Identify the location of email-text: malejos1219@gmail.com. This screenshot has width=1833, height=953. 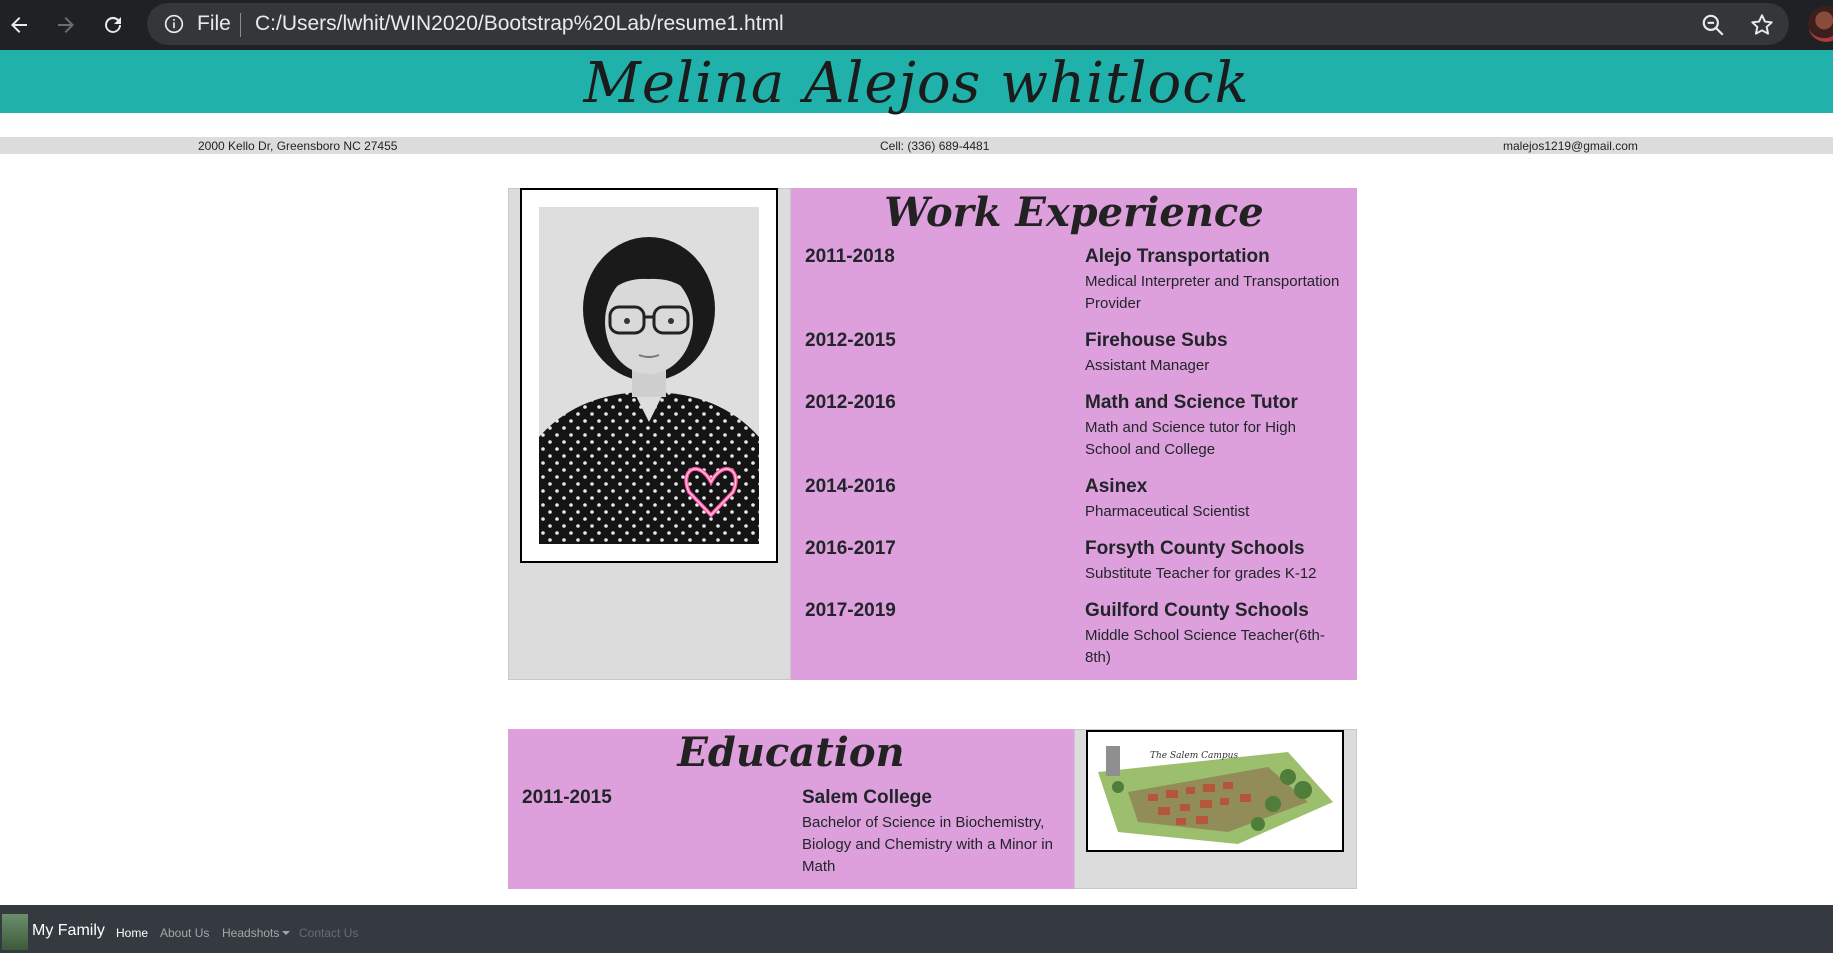
(1570, 146).